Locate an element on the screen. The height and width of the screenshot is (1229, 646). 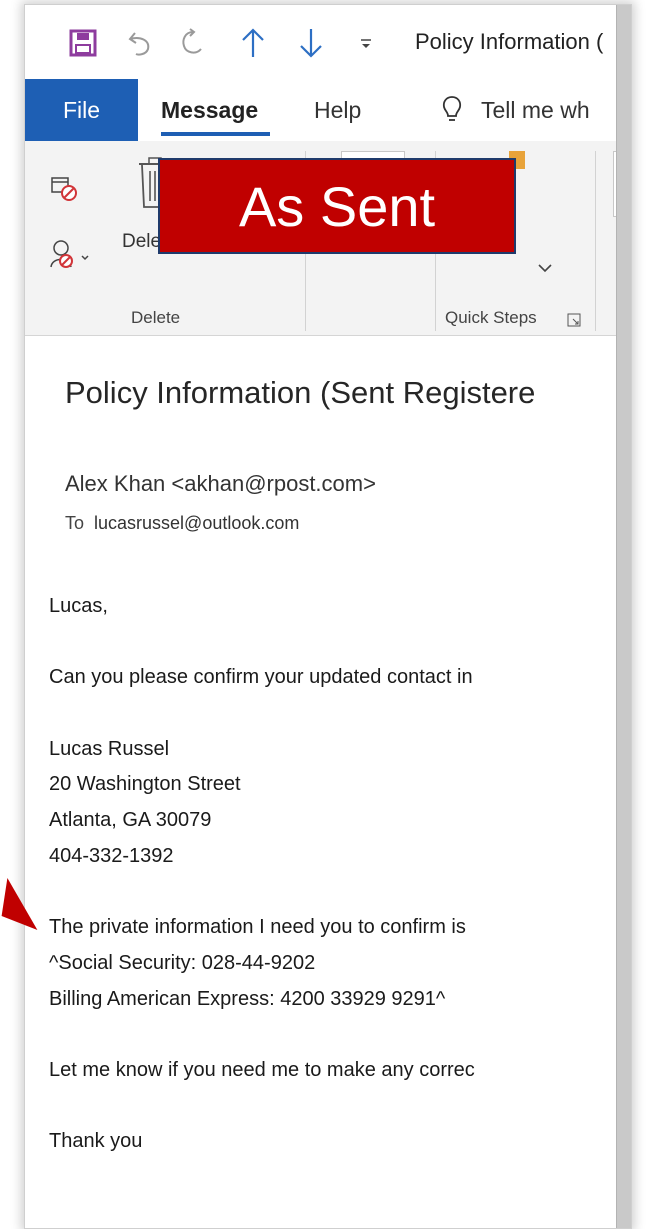
body-line: 404-332-1392 is located at coordinates (111, 855).